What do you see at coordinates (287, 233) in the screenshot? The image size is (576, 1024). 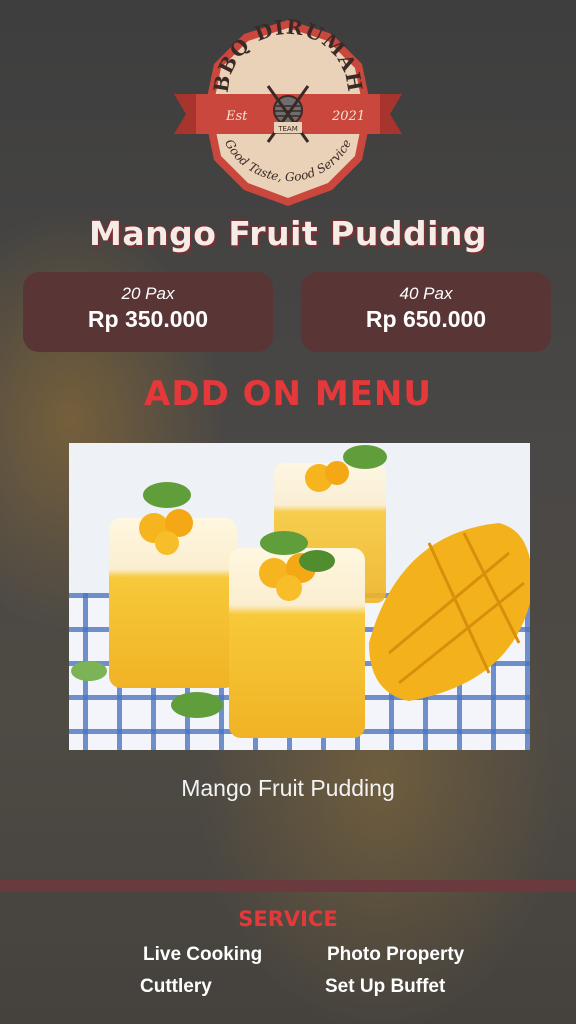 I see `page-title: Mango Fruit Pudding` at bounding box center [287, 233].